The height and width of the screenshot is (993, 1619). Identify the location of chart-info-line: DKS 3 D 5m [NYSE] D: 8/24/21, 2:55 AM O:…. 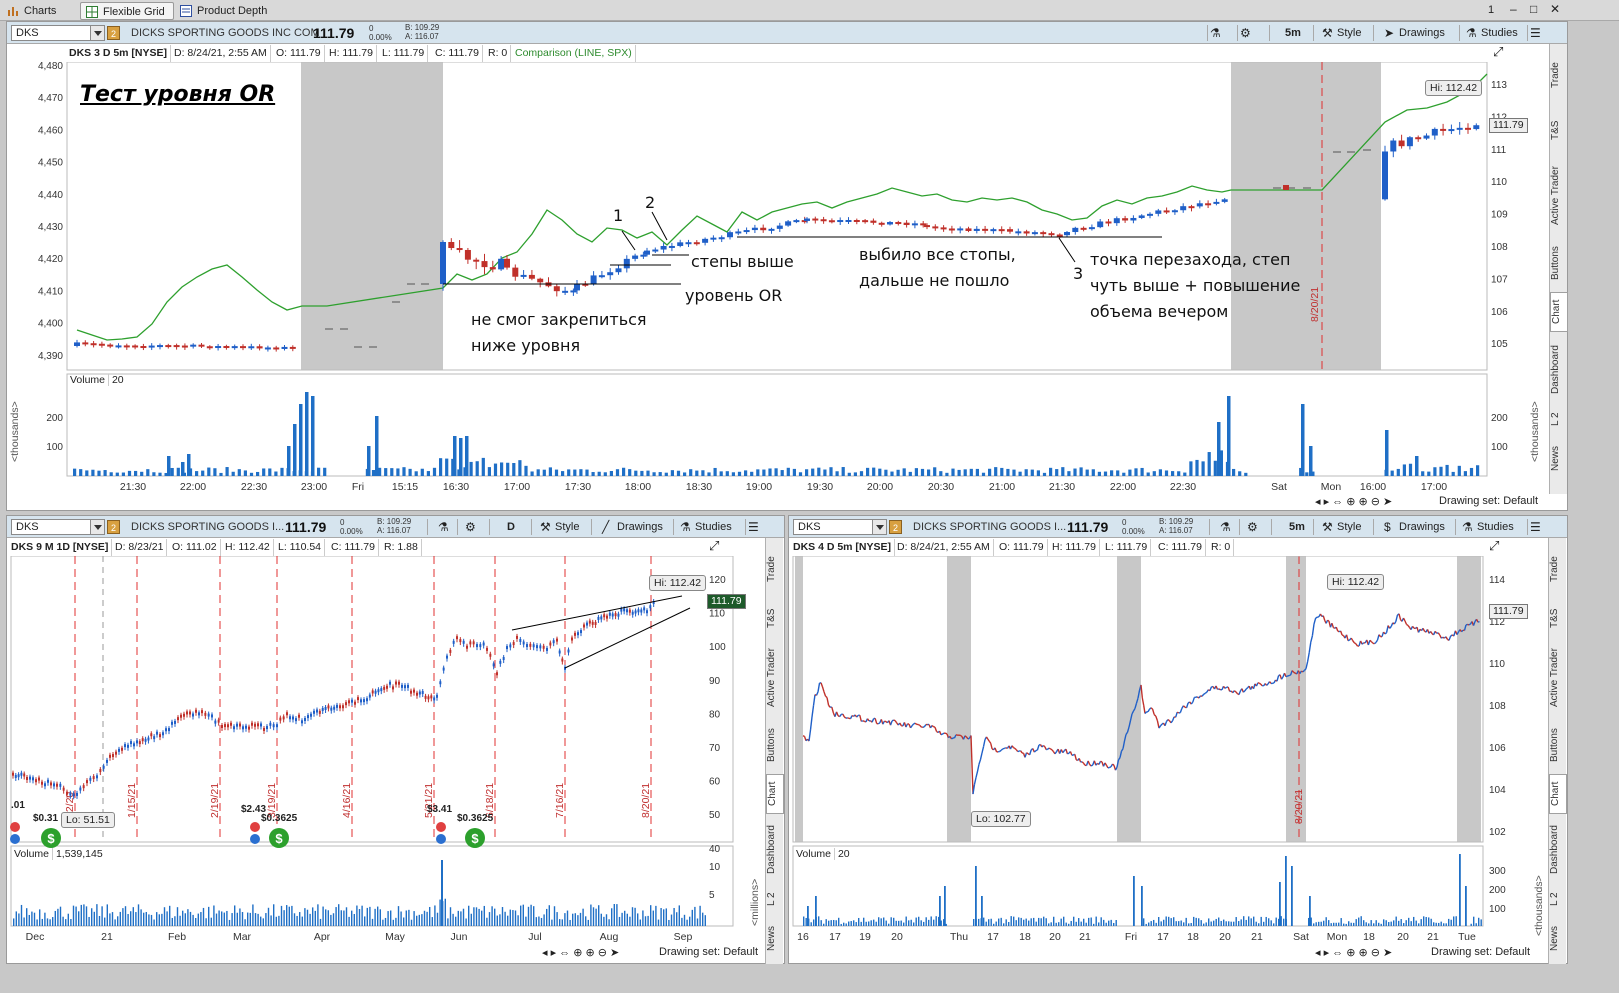
(787, 53).